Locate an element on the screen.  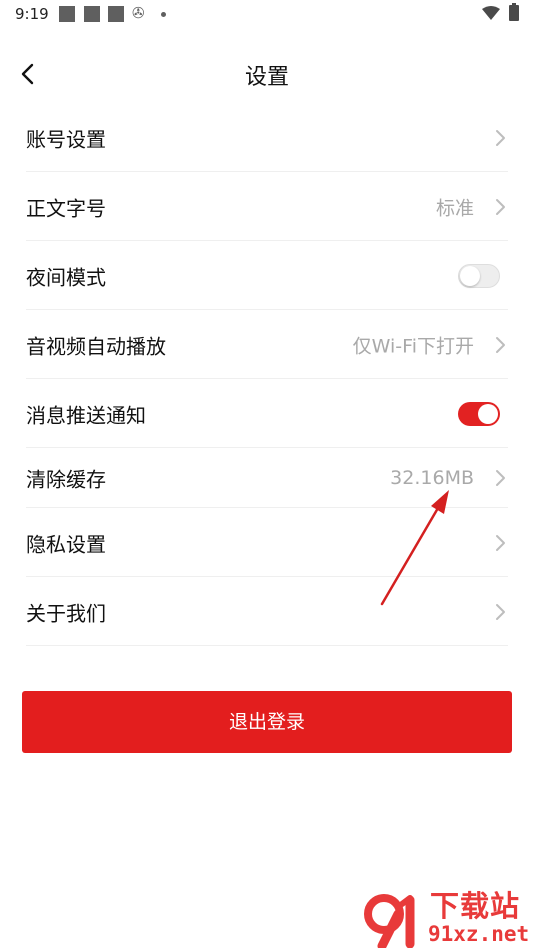
setting-value: 标准 is located at coordinates (454, 208).